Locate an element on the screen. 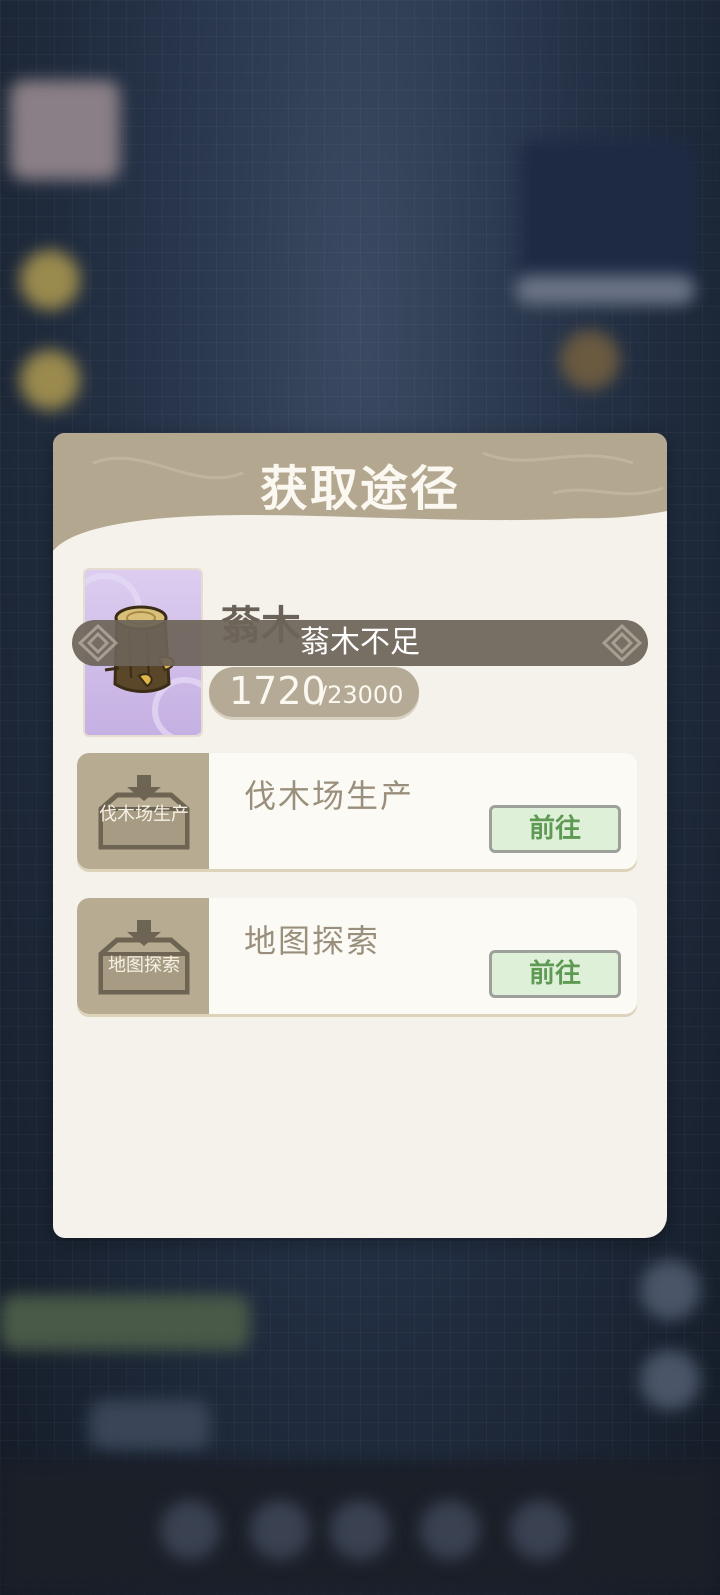  source-icon-box: 地图探索 is located at coordinates (143, 956).